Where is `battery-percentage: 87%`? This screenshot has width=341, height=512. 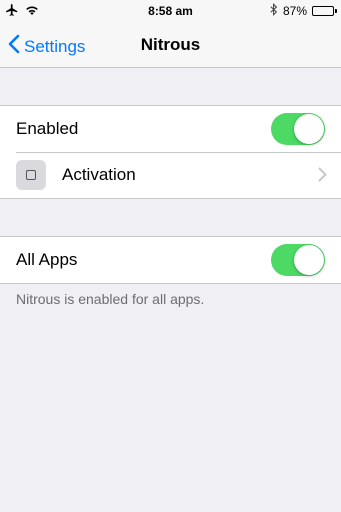 battery-percentage: 87% is located at coordinates (294, 11).